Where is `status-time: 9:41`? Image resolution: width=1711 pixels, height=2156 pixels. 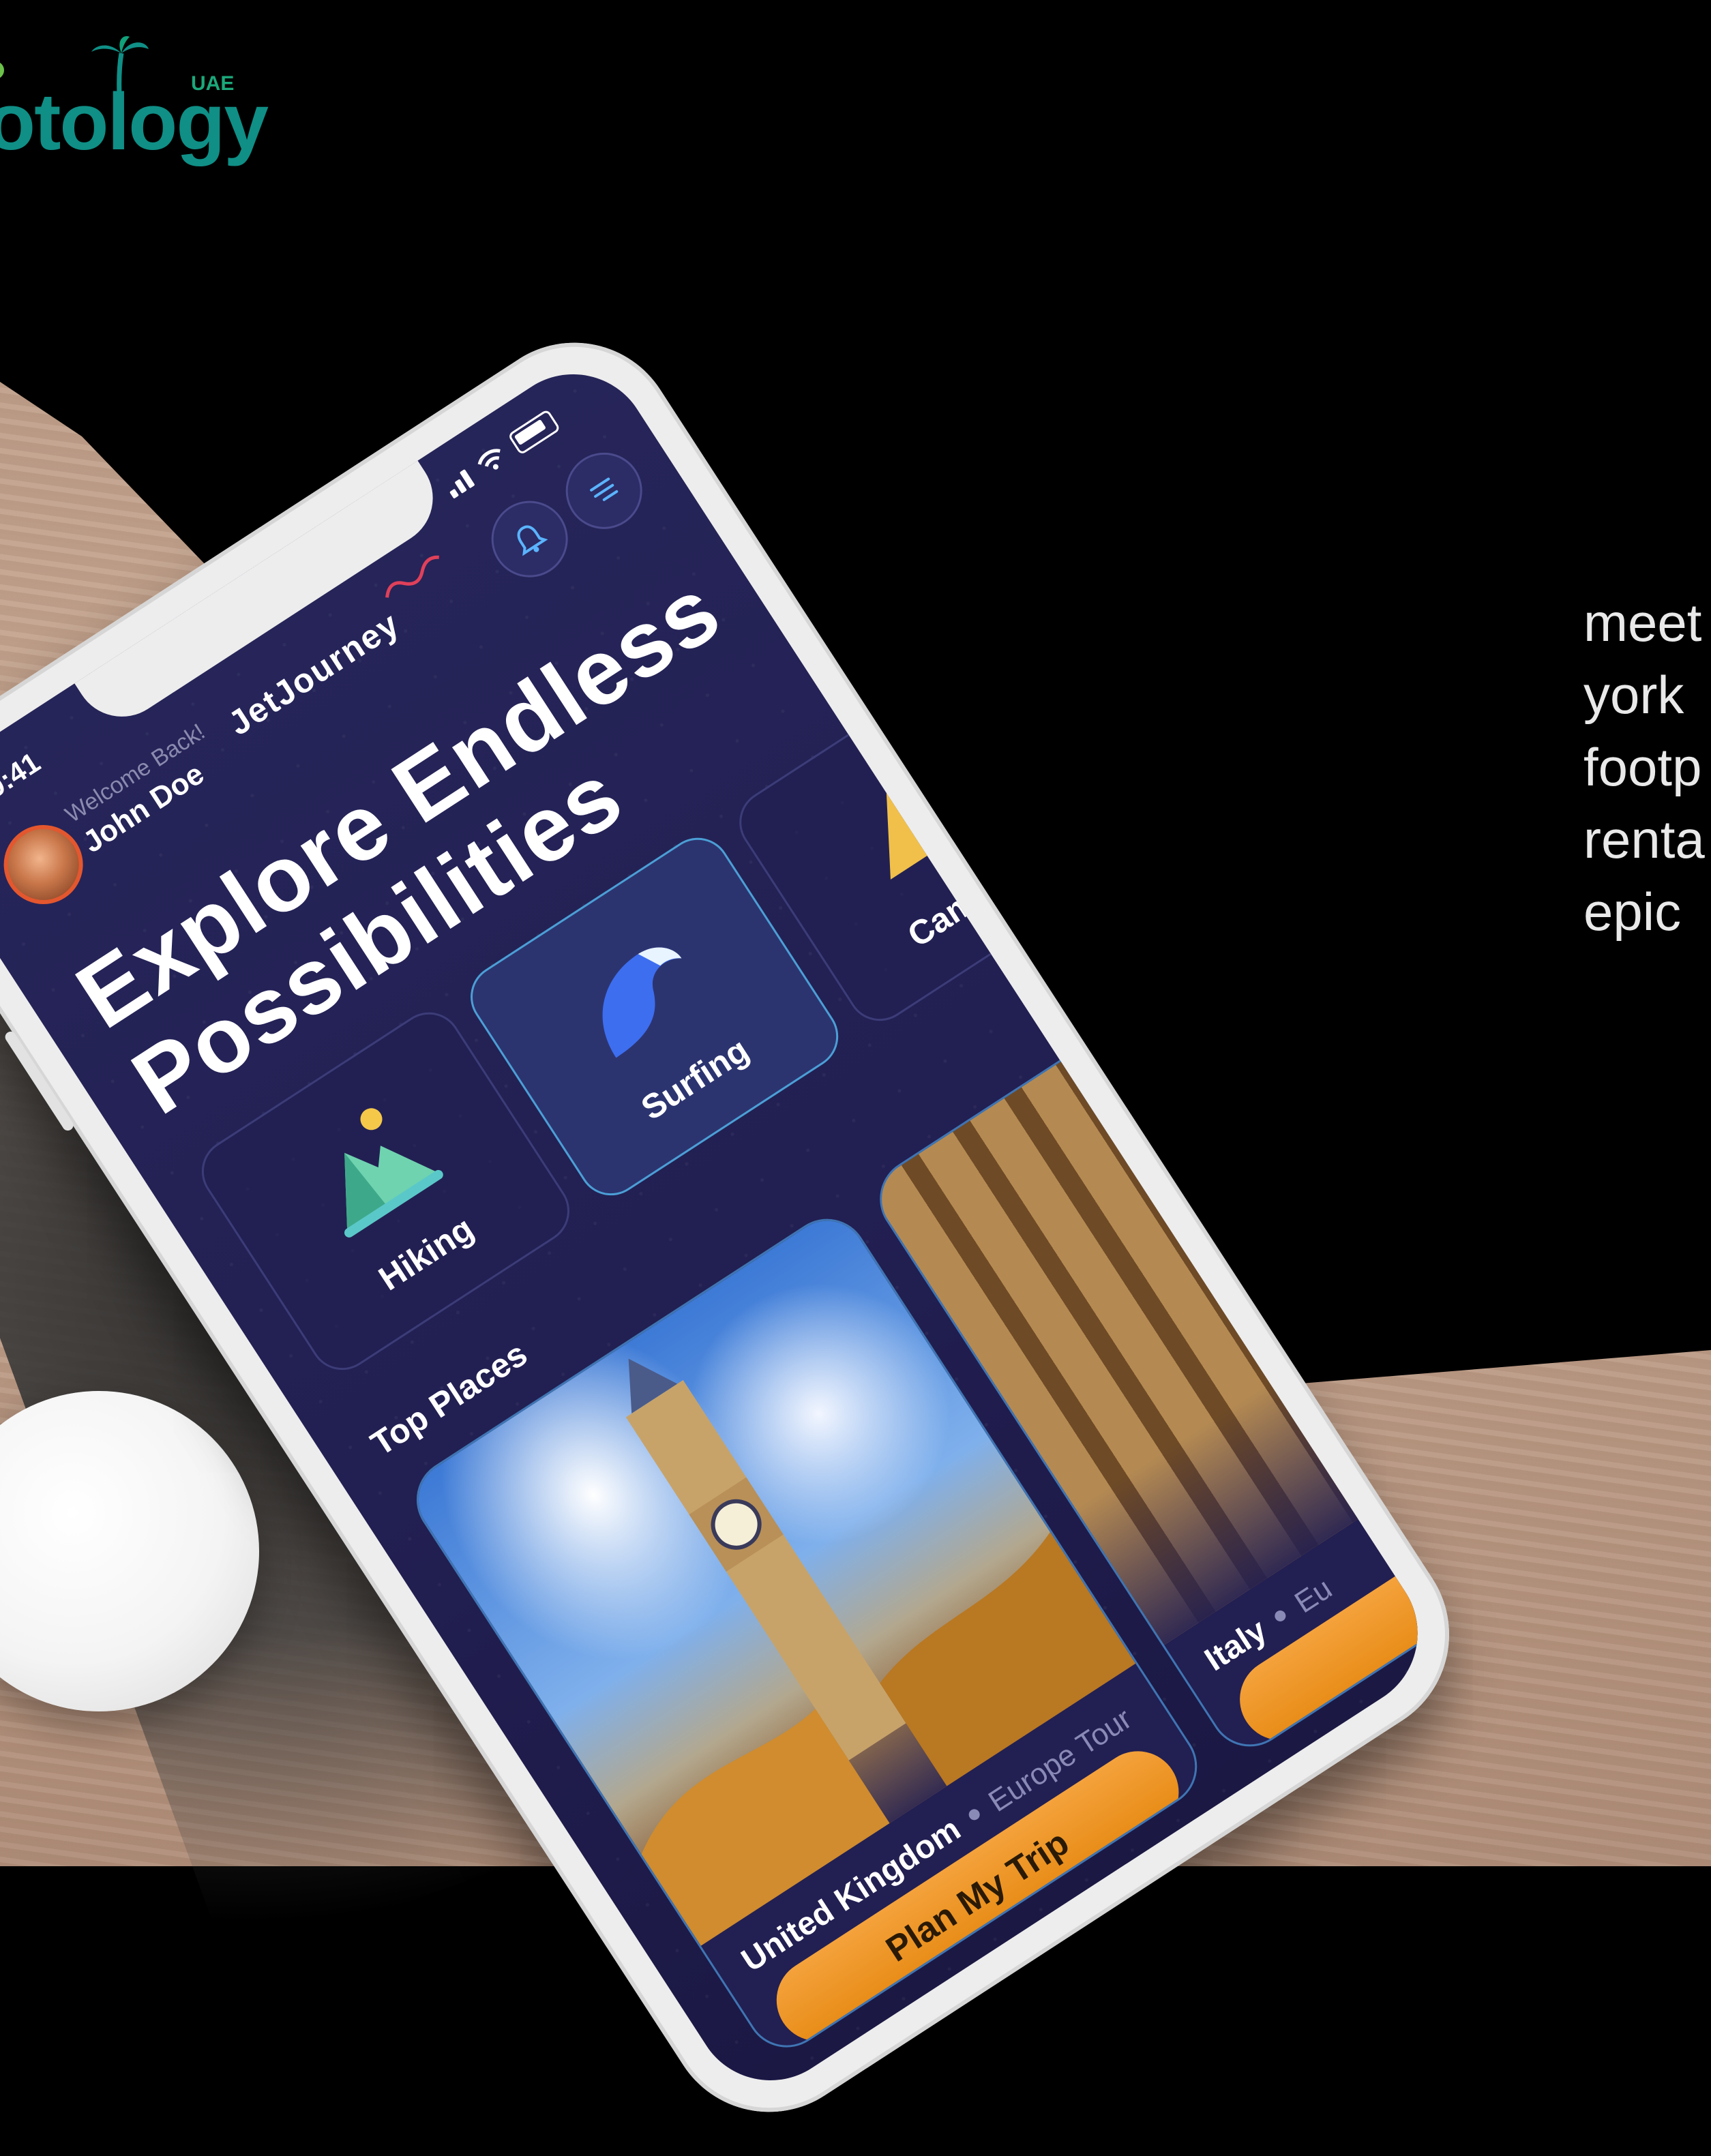 status-time: 9:41 is located at coordinates (23, 775).